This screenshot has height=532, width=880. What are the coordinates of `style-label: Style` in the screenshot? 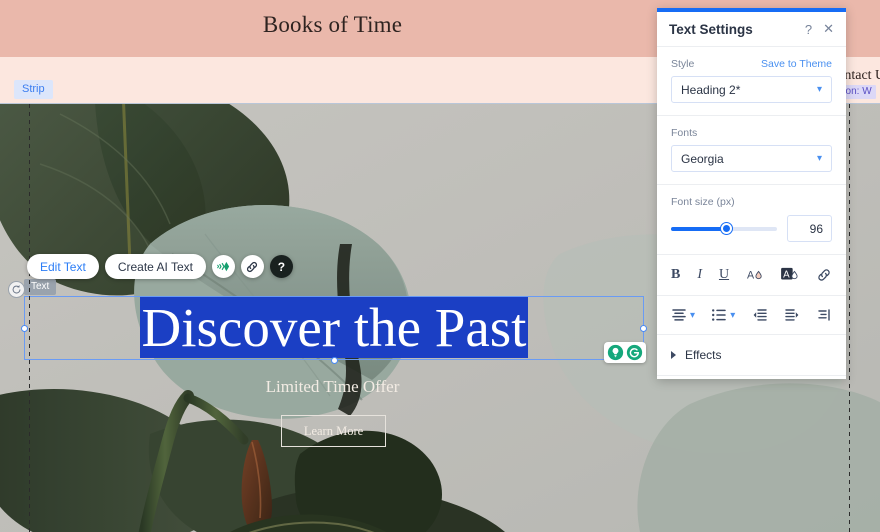 It's located at (683, 64).